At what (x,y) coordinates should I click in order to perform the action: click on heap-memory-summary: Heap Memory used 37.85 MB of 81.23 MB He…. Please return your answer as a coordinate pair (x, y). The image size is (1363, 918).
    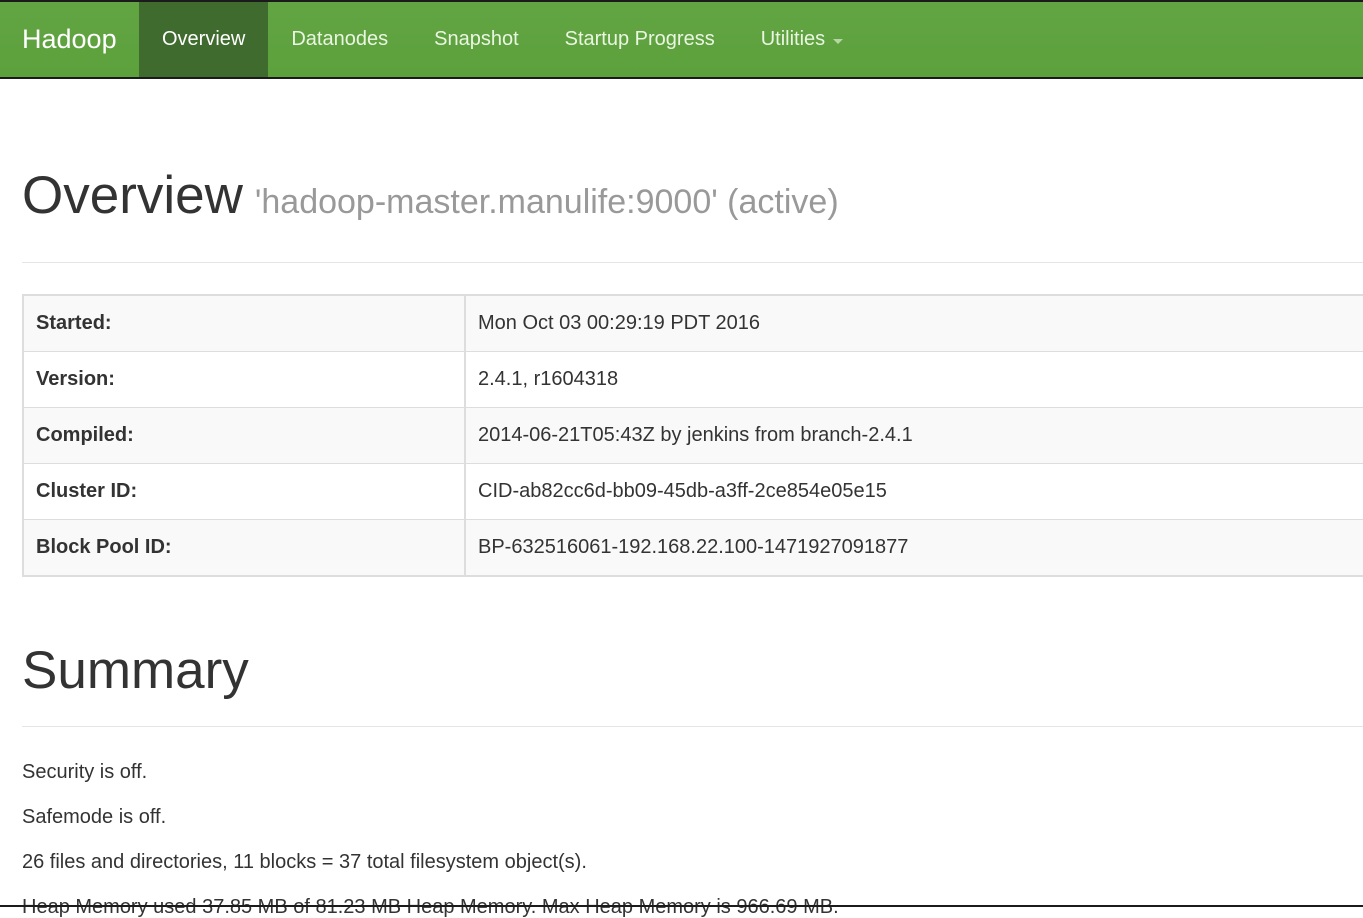
    Looking at the image, I should click on (430, 907).